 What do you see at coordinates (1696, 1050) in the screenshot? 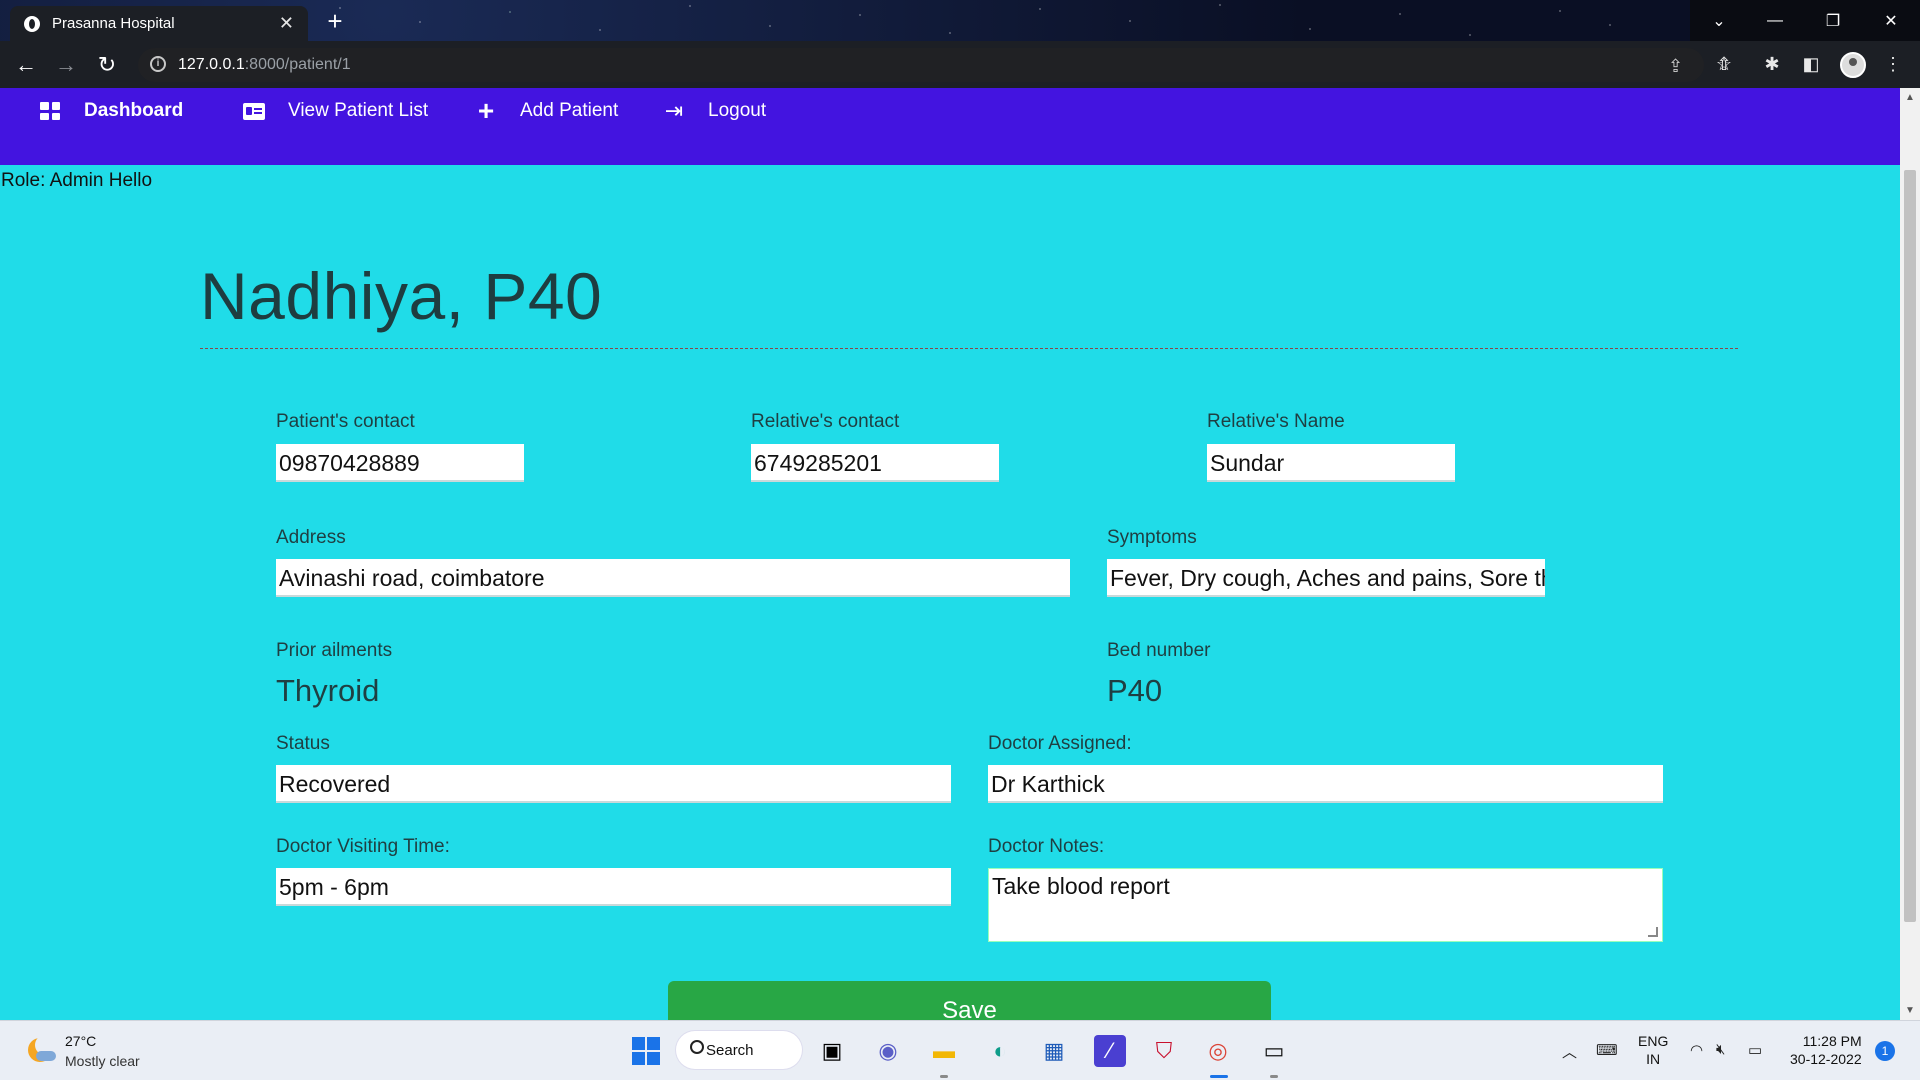
I see `wifi-icon: ◠` at bounding box center [1696, 1050].